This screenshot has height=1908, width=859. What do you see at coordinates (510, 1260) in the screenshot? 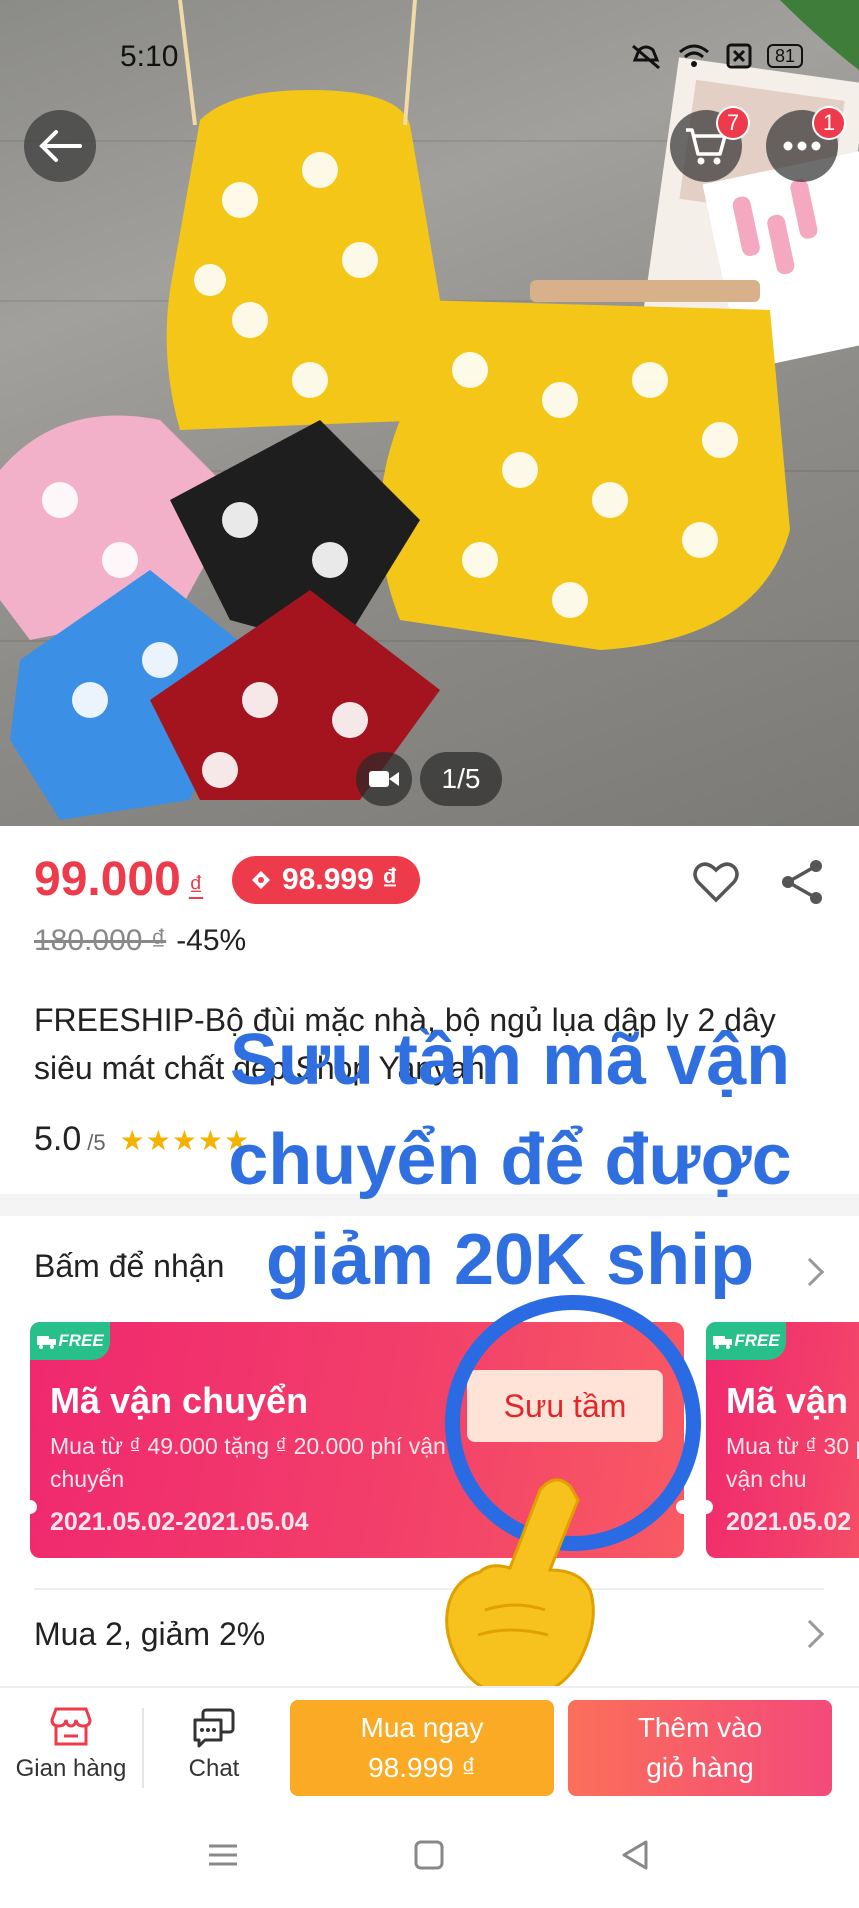
I see `caption-line: giảm 20K ship` at bounding box center [510, 1260].